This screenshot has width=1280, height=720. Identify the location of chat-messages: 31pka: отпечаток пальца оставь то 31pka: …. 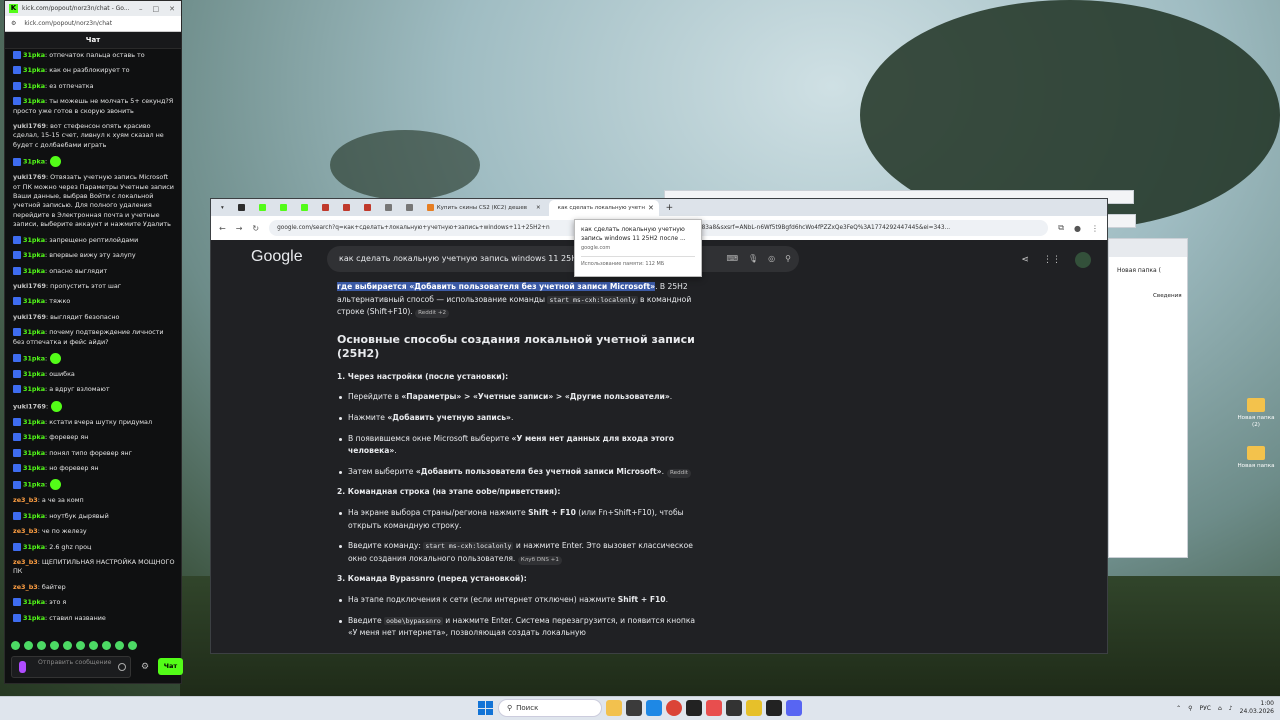
(93, 336).